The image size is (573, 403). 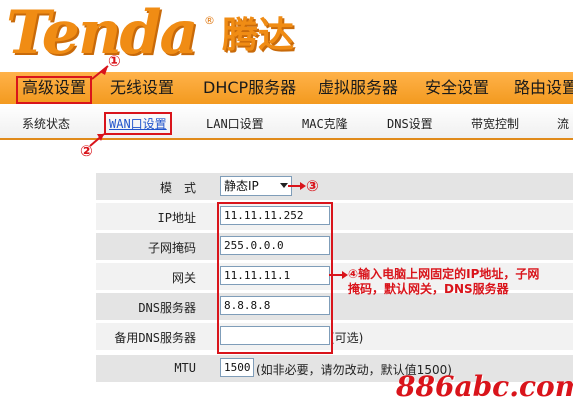 What do you see at coordinates (312, 186) in the screenshot?
I see `step3-marker: ③` at bounding box center [312, 186].